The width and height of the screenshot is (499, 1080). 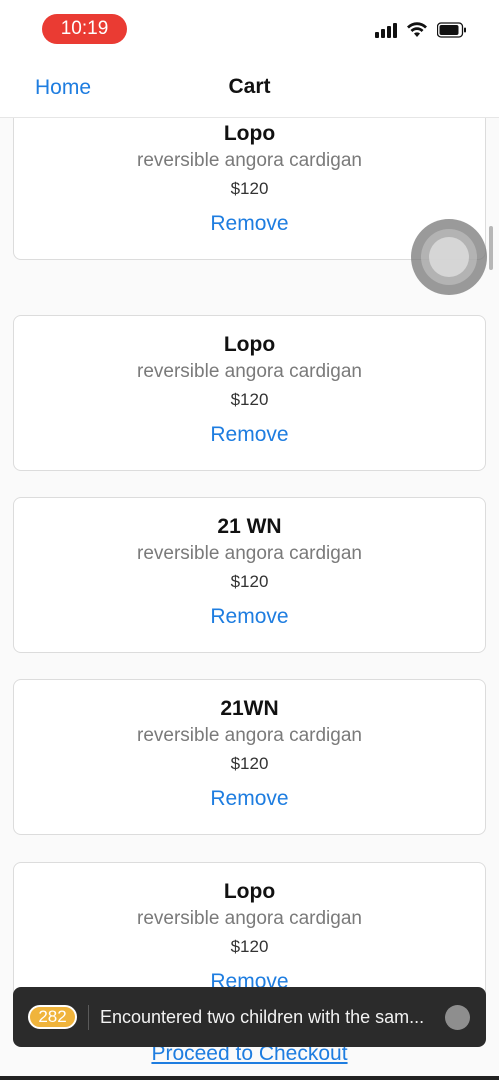 What do you see at coordinates (449, 257) in the screenshot?
I see `assistive-touch-button` at bounding box center [449, 257].